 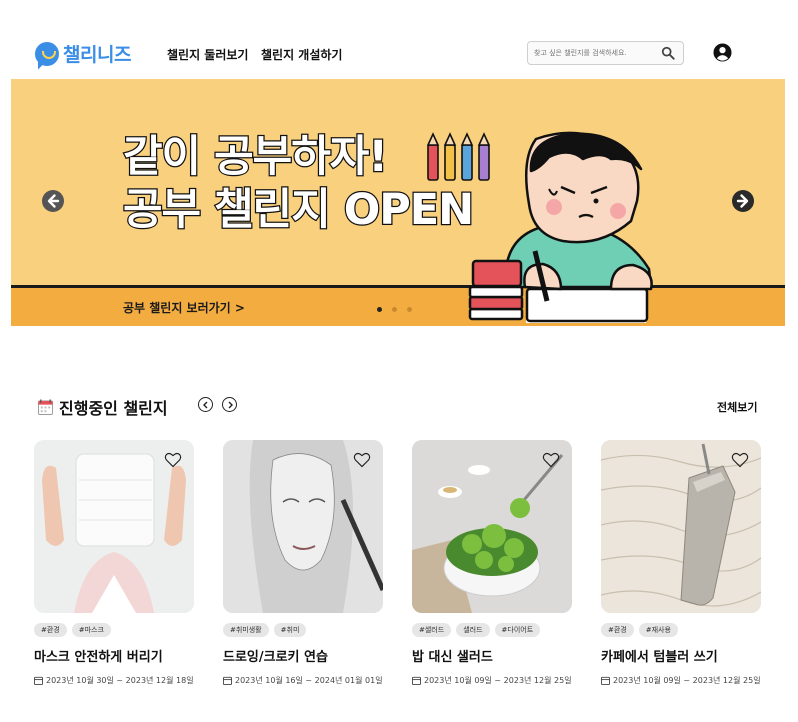 What do you see at coordinates (303, 655) in the screenshot?
I see `challenge-title: 드로잉/크로키 연습` at bounding box center [303, 655].